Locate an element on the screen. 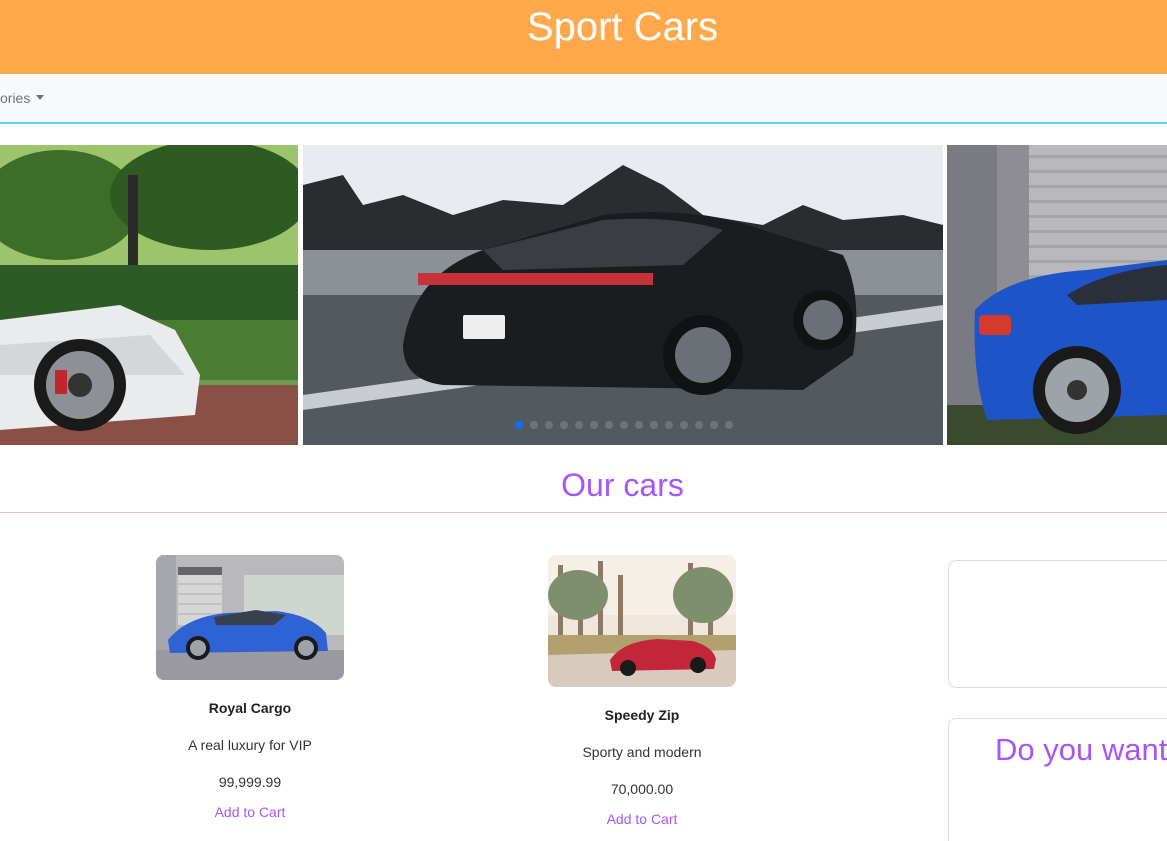 This screenshot has height=841, width=1167. promo-card: Do you want is located at coordinates (1057, 779).